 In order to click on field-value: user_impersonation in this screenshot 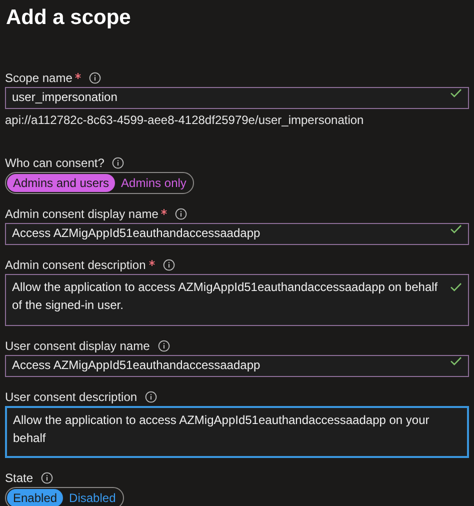, I will do `click(65, 97)`.